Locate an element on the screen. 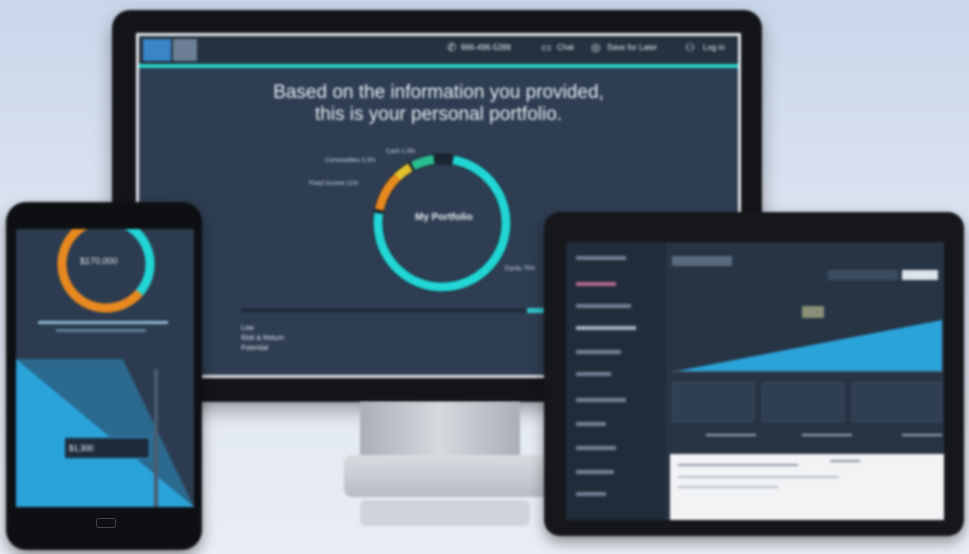  tablet-sidebar is located at coordinates (616, 381).